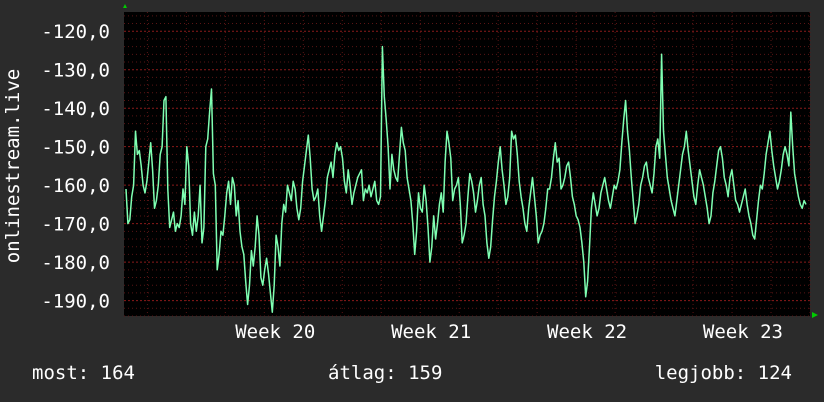  I want to click on y-tick-label: -170,0, so click(75, 225).